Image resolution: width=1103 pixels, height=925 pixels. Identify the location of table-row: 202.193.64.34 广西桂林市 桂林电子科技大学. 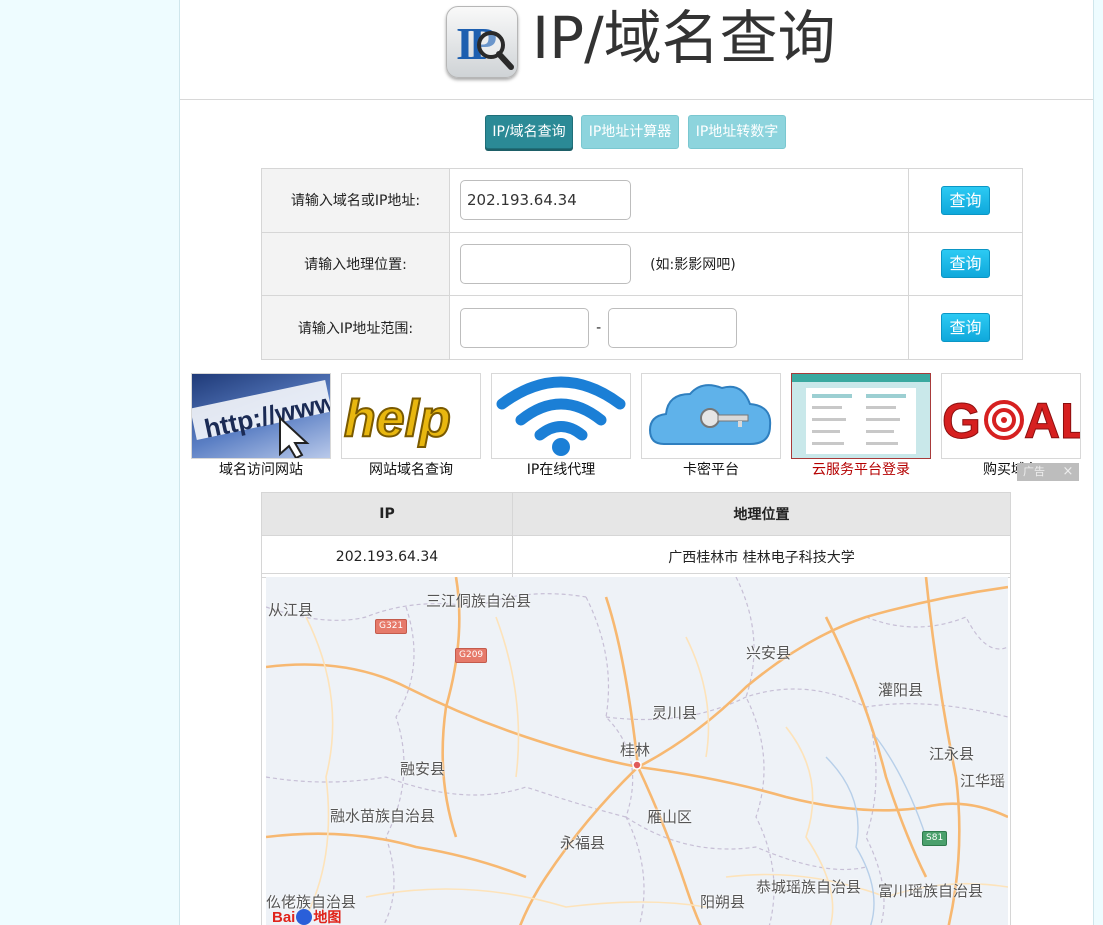
(636, 556).